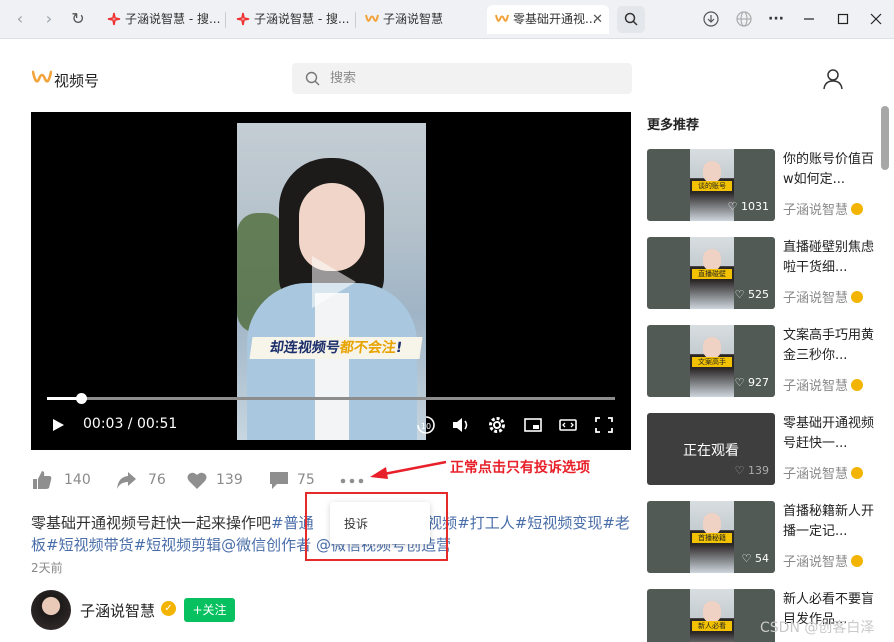  What do you see at coordinates (168, 608) in the screenshot?
I see `verified-badge-icon: ✓` at bounding box center [168, 608].